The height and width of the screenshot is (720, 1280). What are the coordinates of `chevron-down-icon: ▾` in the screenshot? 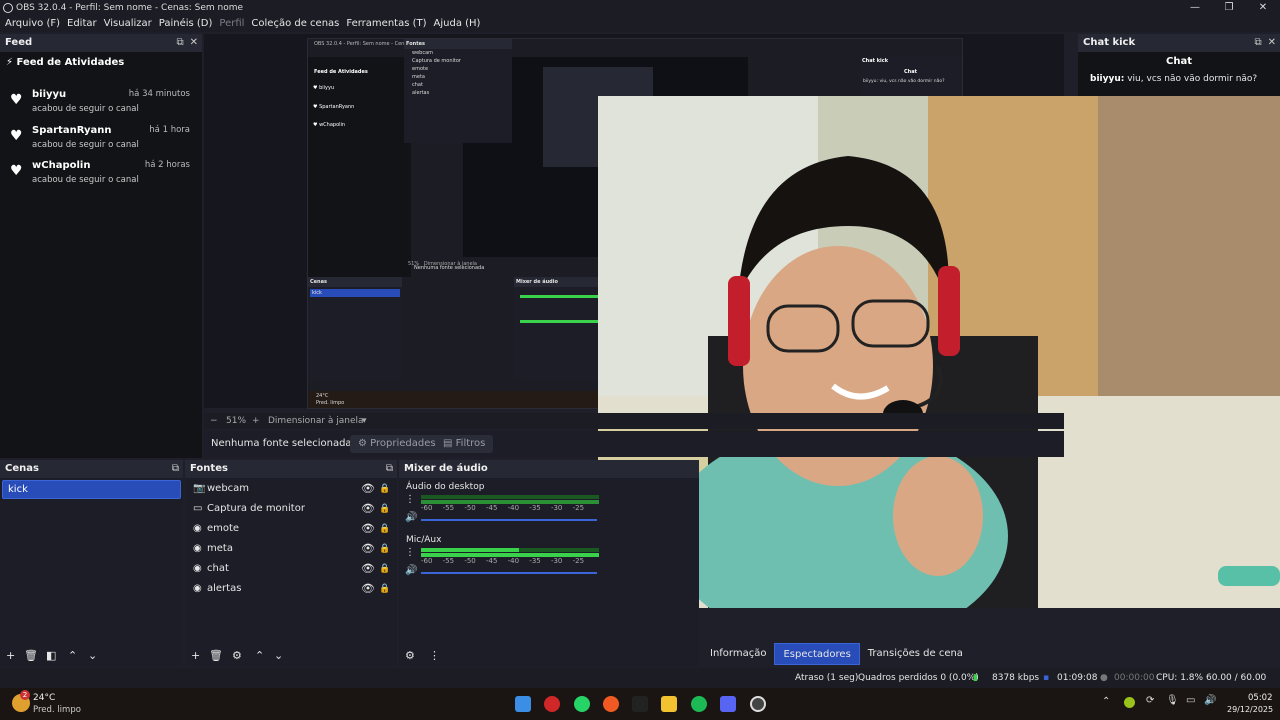 It's located at (364, 421).